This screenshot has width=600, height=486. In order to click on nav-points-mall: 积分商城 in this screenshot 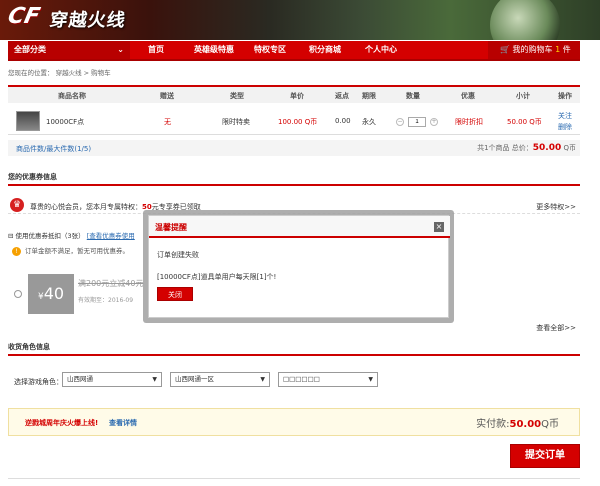, I will do `click(325, 50)`.